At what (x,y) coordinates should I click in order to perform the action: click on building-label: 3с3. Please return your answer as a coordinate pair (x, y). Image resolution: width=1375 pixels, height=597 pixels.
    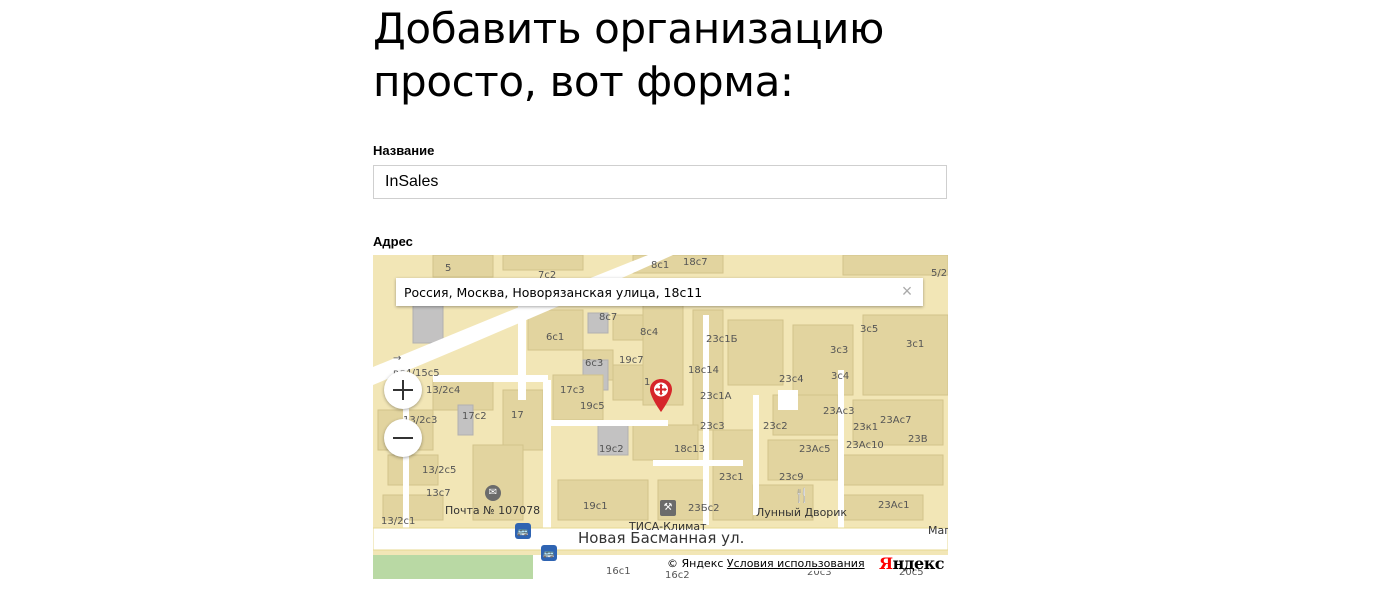
    Looking at the image, I should click on (839, 350).